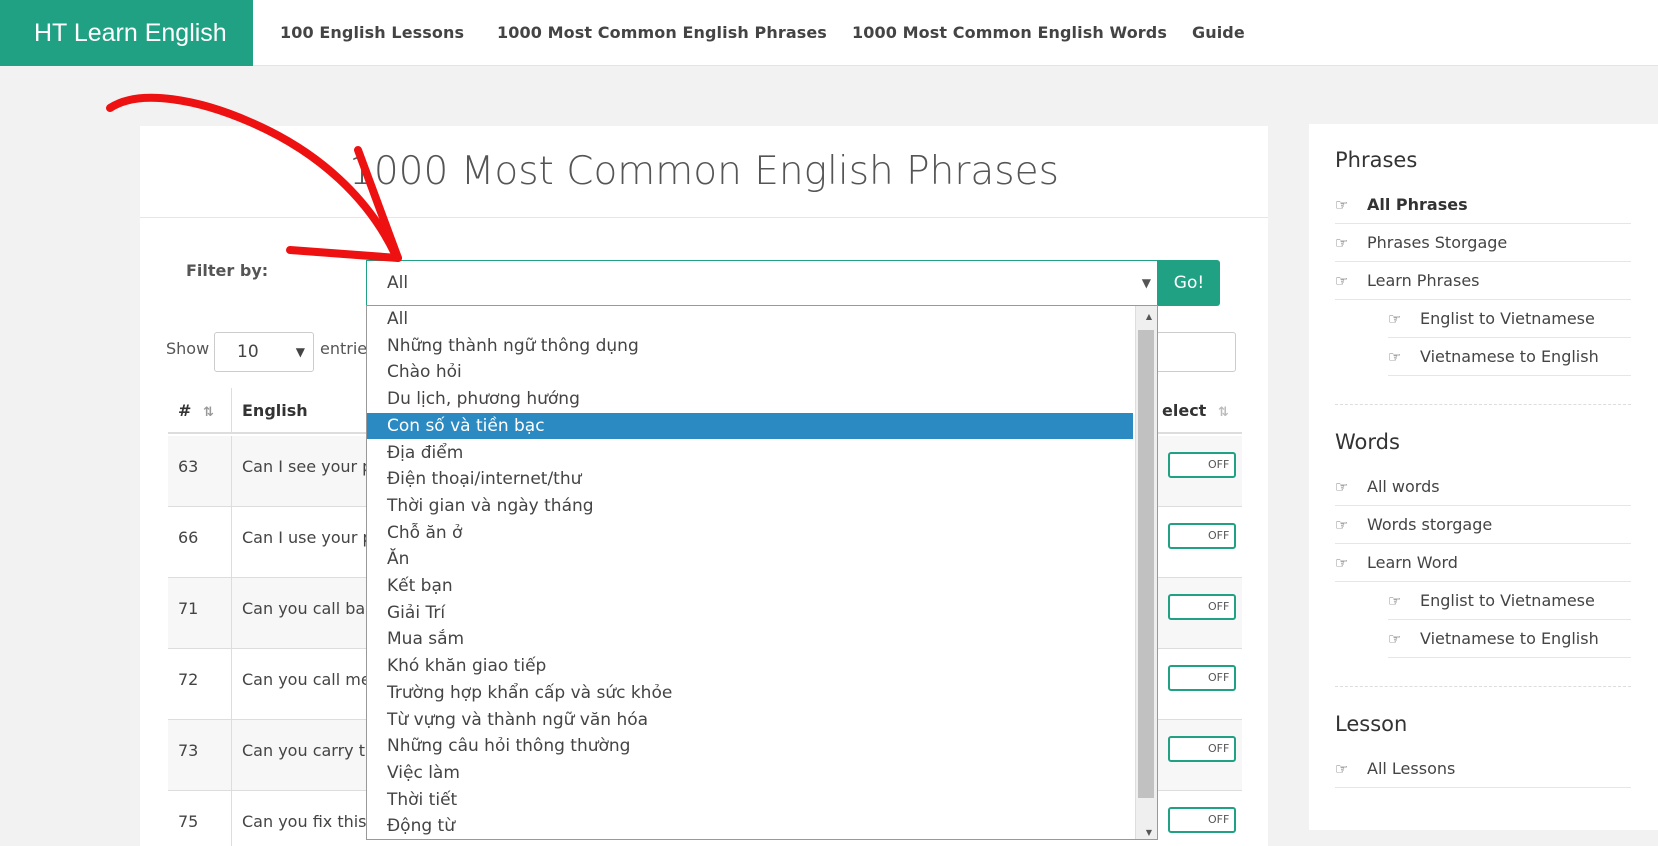 Image resolution: width=1658 pixels, height=846 pixels. Describe the element at coordinates (750, 319) in the screenshot. I see `dropdown-option: All` at that location.